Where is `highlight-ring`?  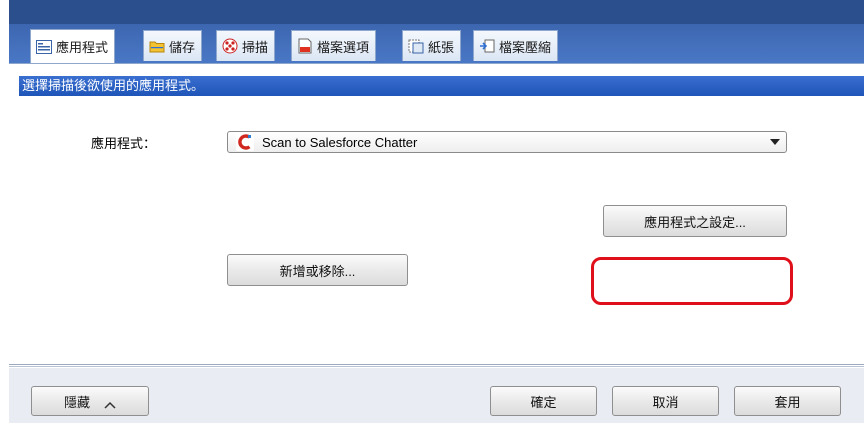
highlight-ring is located at coordinates (692, 281).